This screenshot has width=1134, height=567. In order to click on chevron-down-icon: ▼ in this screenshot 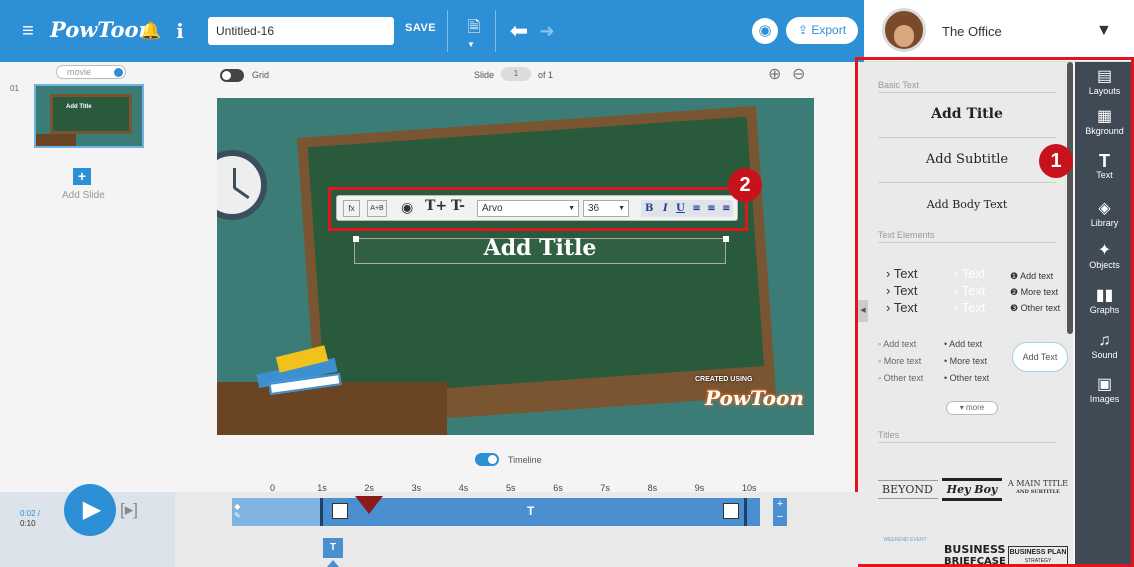, I will do `click(471, 44)`.